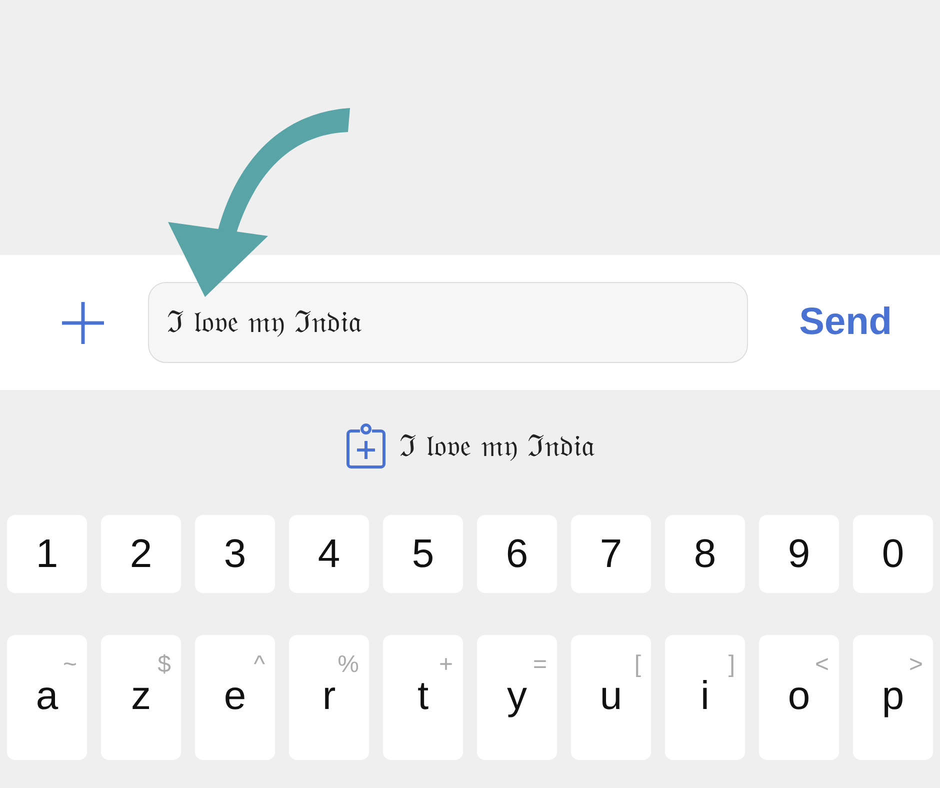  Describe the element at coordinates (705, 554) in the screenshot. I see `key: 8` at that location.